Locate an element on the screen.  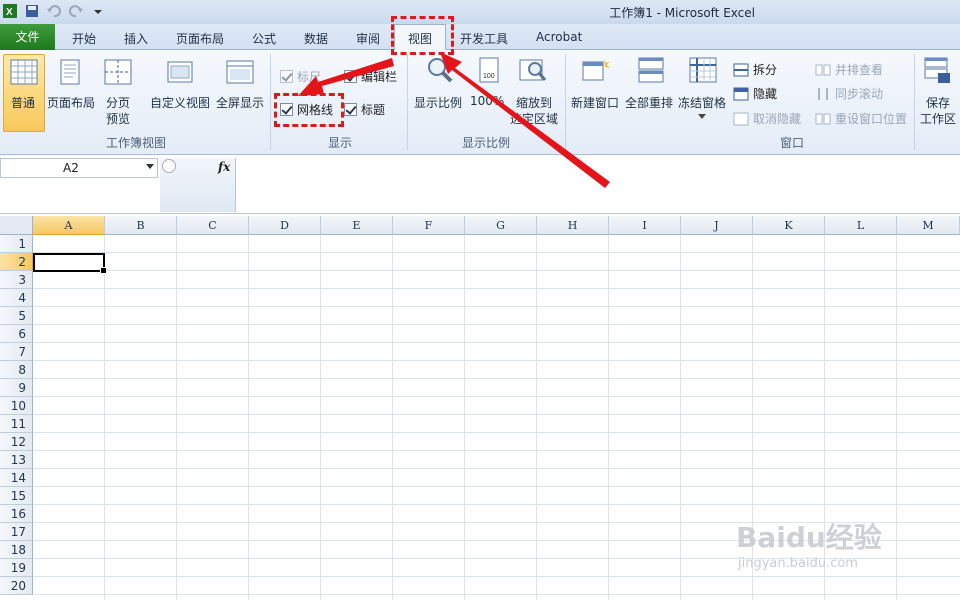
column-header-f: F is located at coordinates (429, 225).